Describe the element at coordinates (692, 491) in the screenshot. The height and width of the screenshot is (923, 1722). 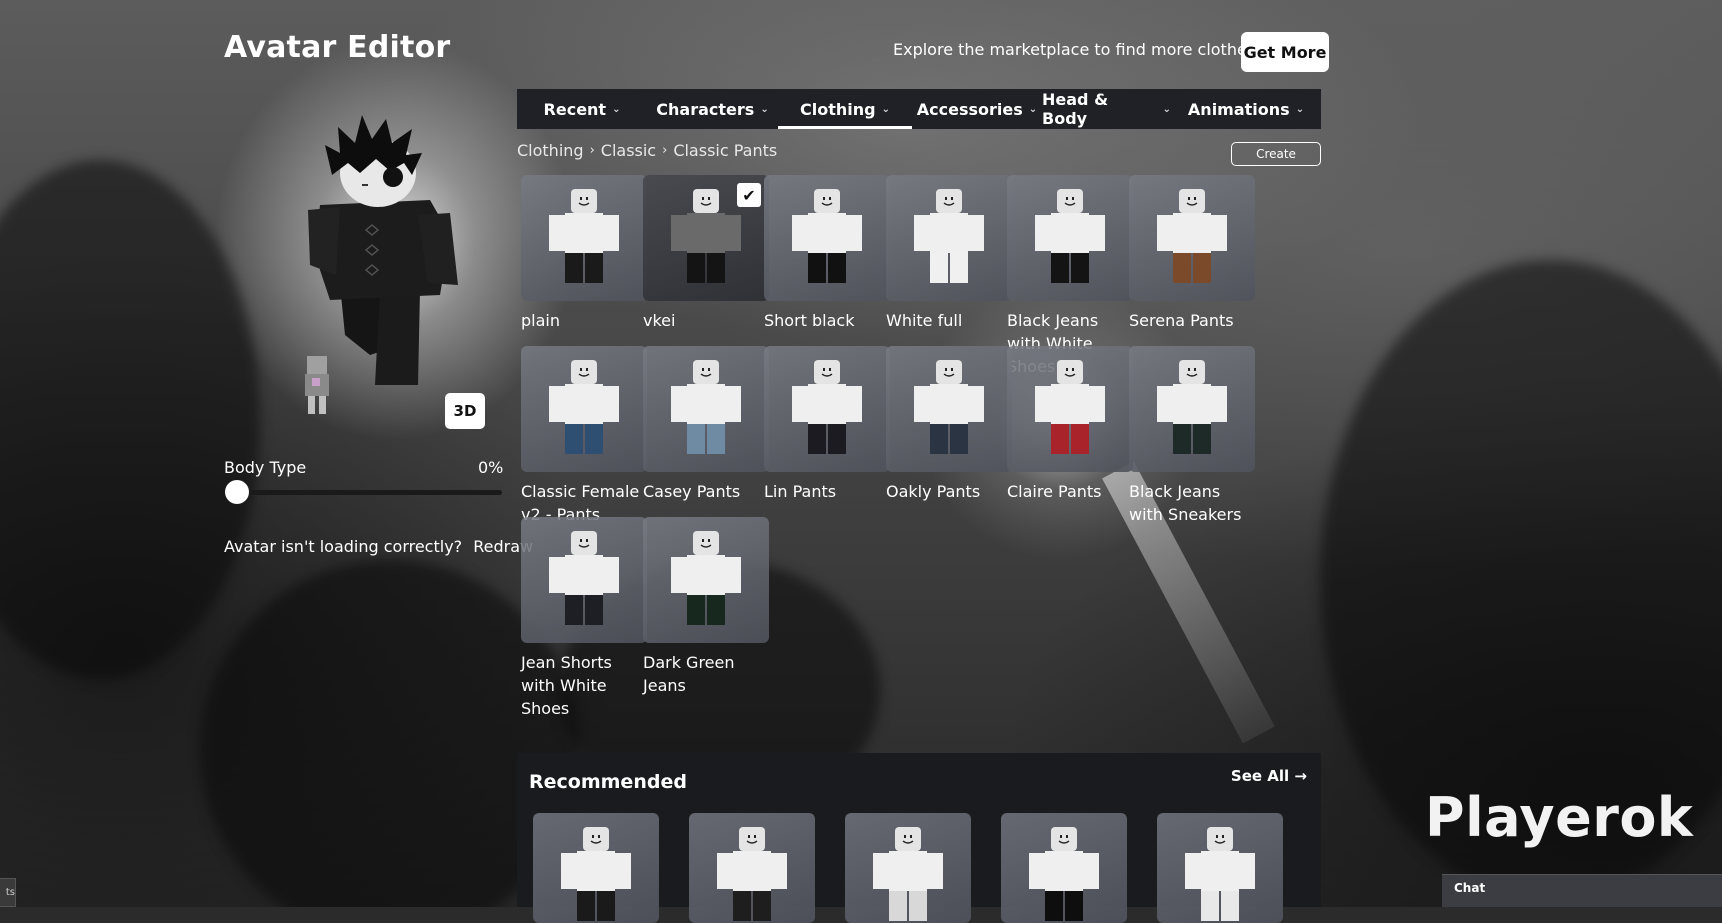
I see `item-name: Casey Pants` at that location.